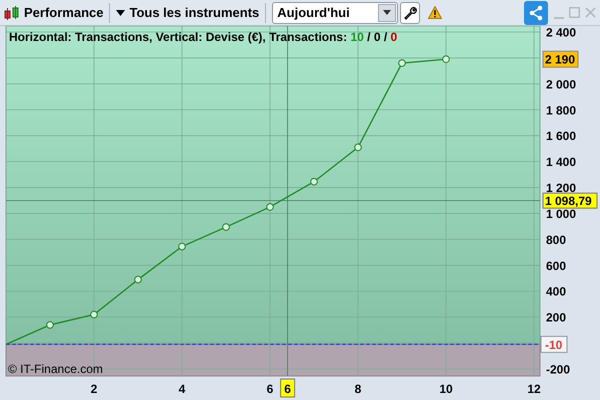  Describe the element at coordinates (94, 389) in the screenshot. I see `x-axis-label: 2` at that location.